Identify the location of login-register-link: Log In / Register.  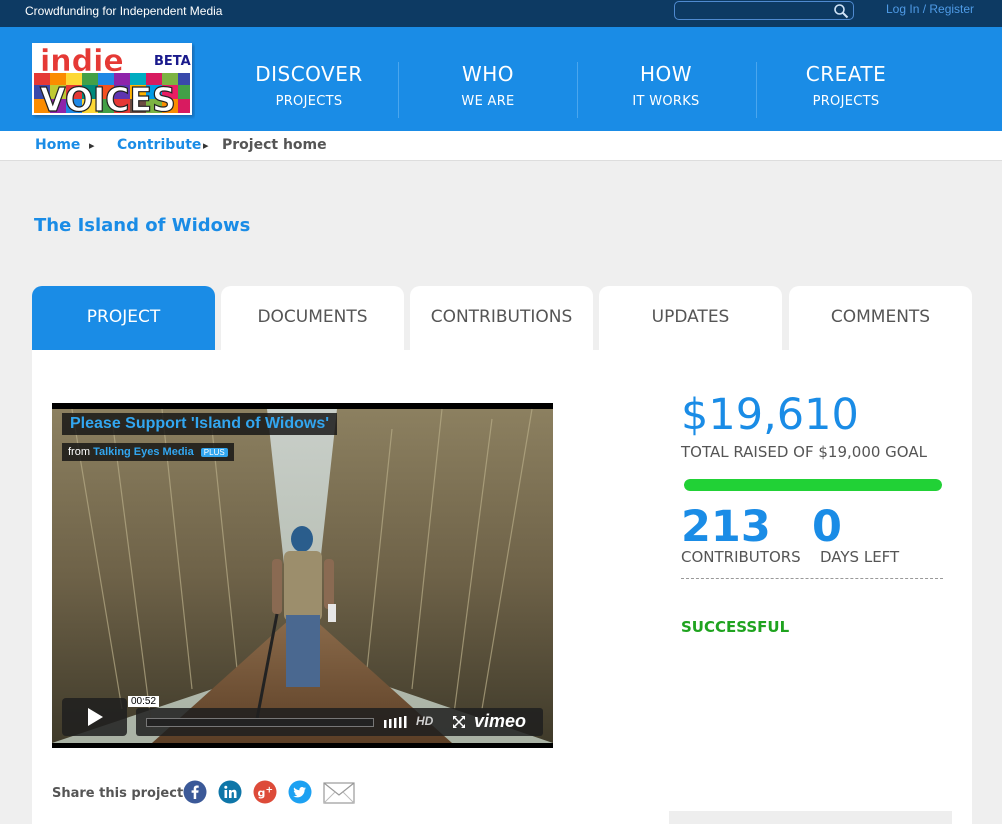
(930, 9).